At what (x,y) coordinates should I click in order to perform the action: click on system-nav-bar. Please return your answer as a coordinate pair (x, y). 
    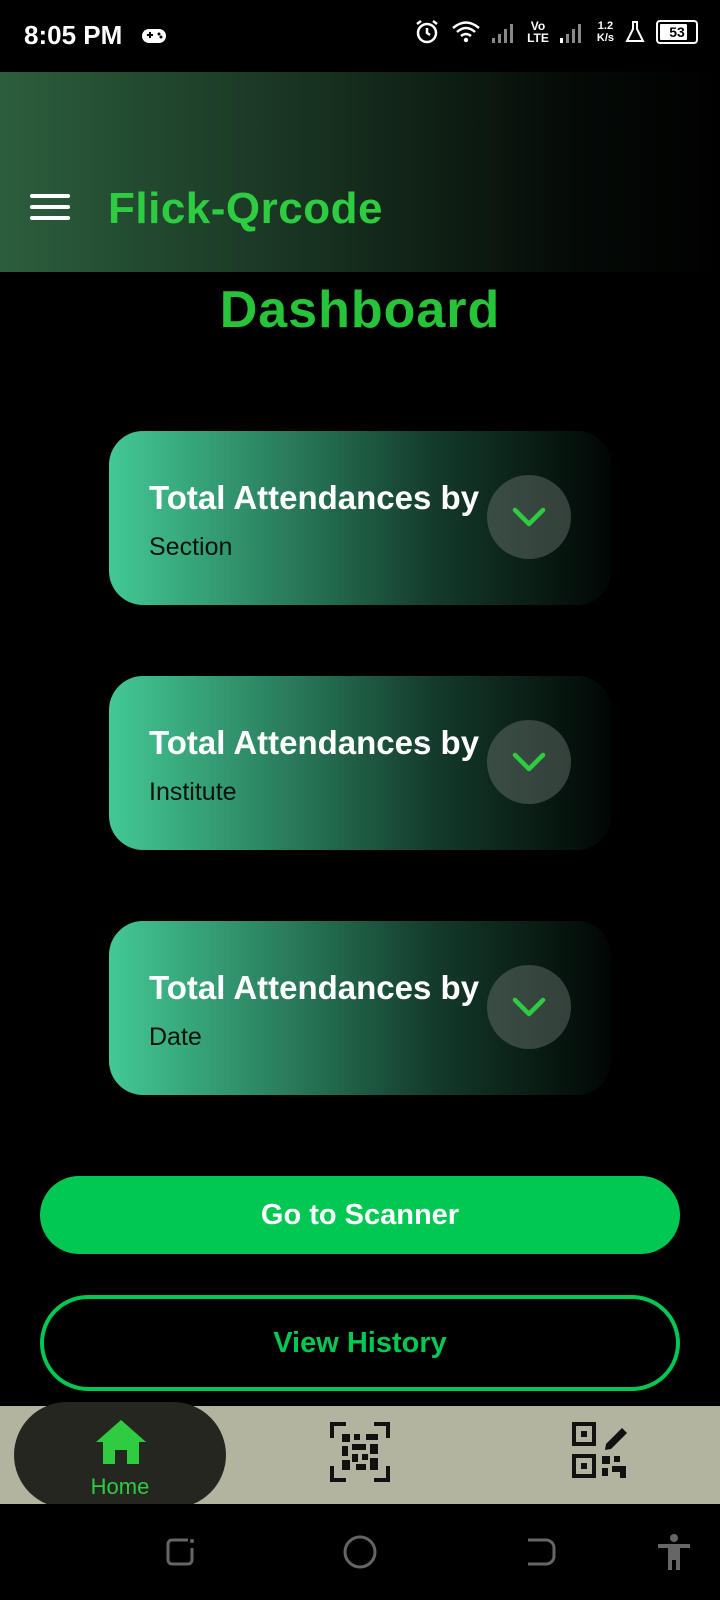
    Looking at the image, I should click on (360, 1552).